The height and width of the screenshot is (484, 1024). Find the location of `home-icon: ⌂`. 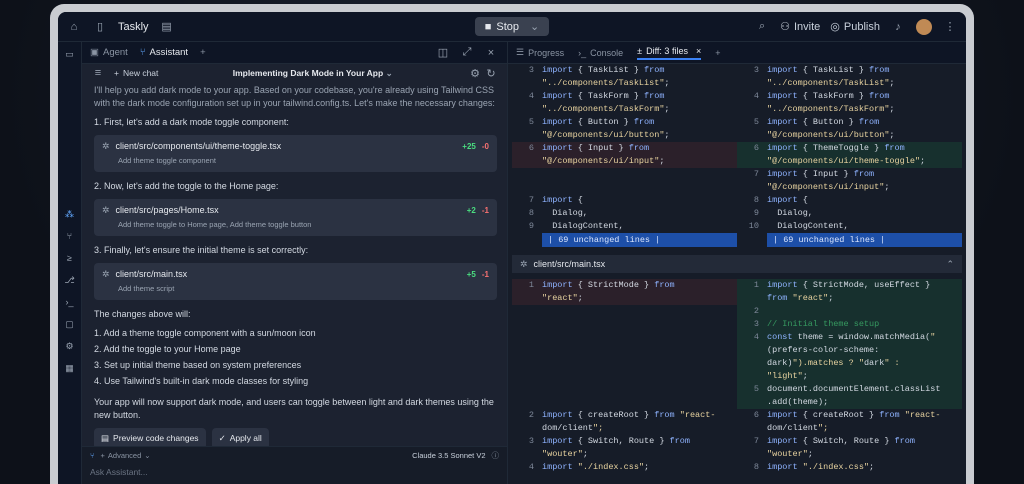

home-icon: ⌂ is located at coordinates (74, 27).